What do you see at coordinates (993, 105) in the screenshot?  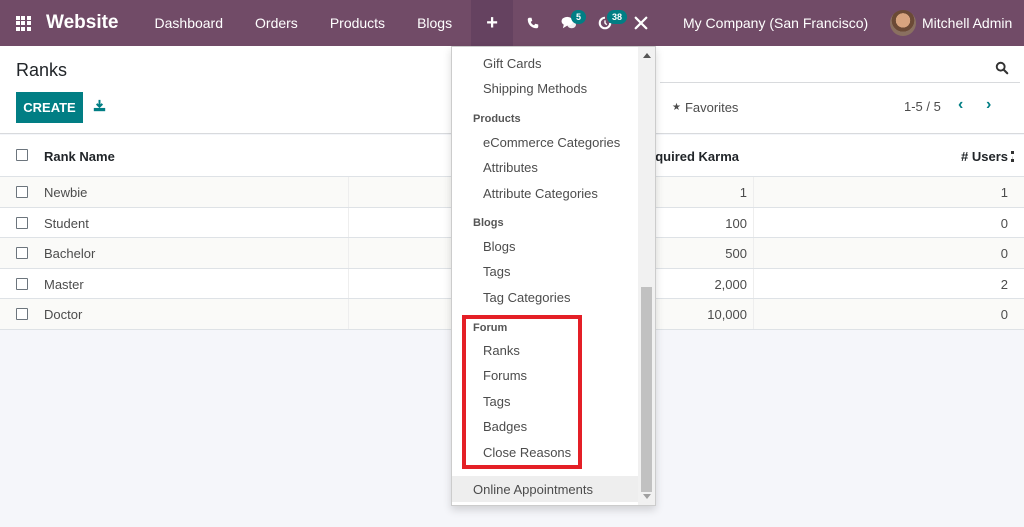 I see `chevron-right-icon: ›` at bounding box center [993, 105].